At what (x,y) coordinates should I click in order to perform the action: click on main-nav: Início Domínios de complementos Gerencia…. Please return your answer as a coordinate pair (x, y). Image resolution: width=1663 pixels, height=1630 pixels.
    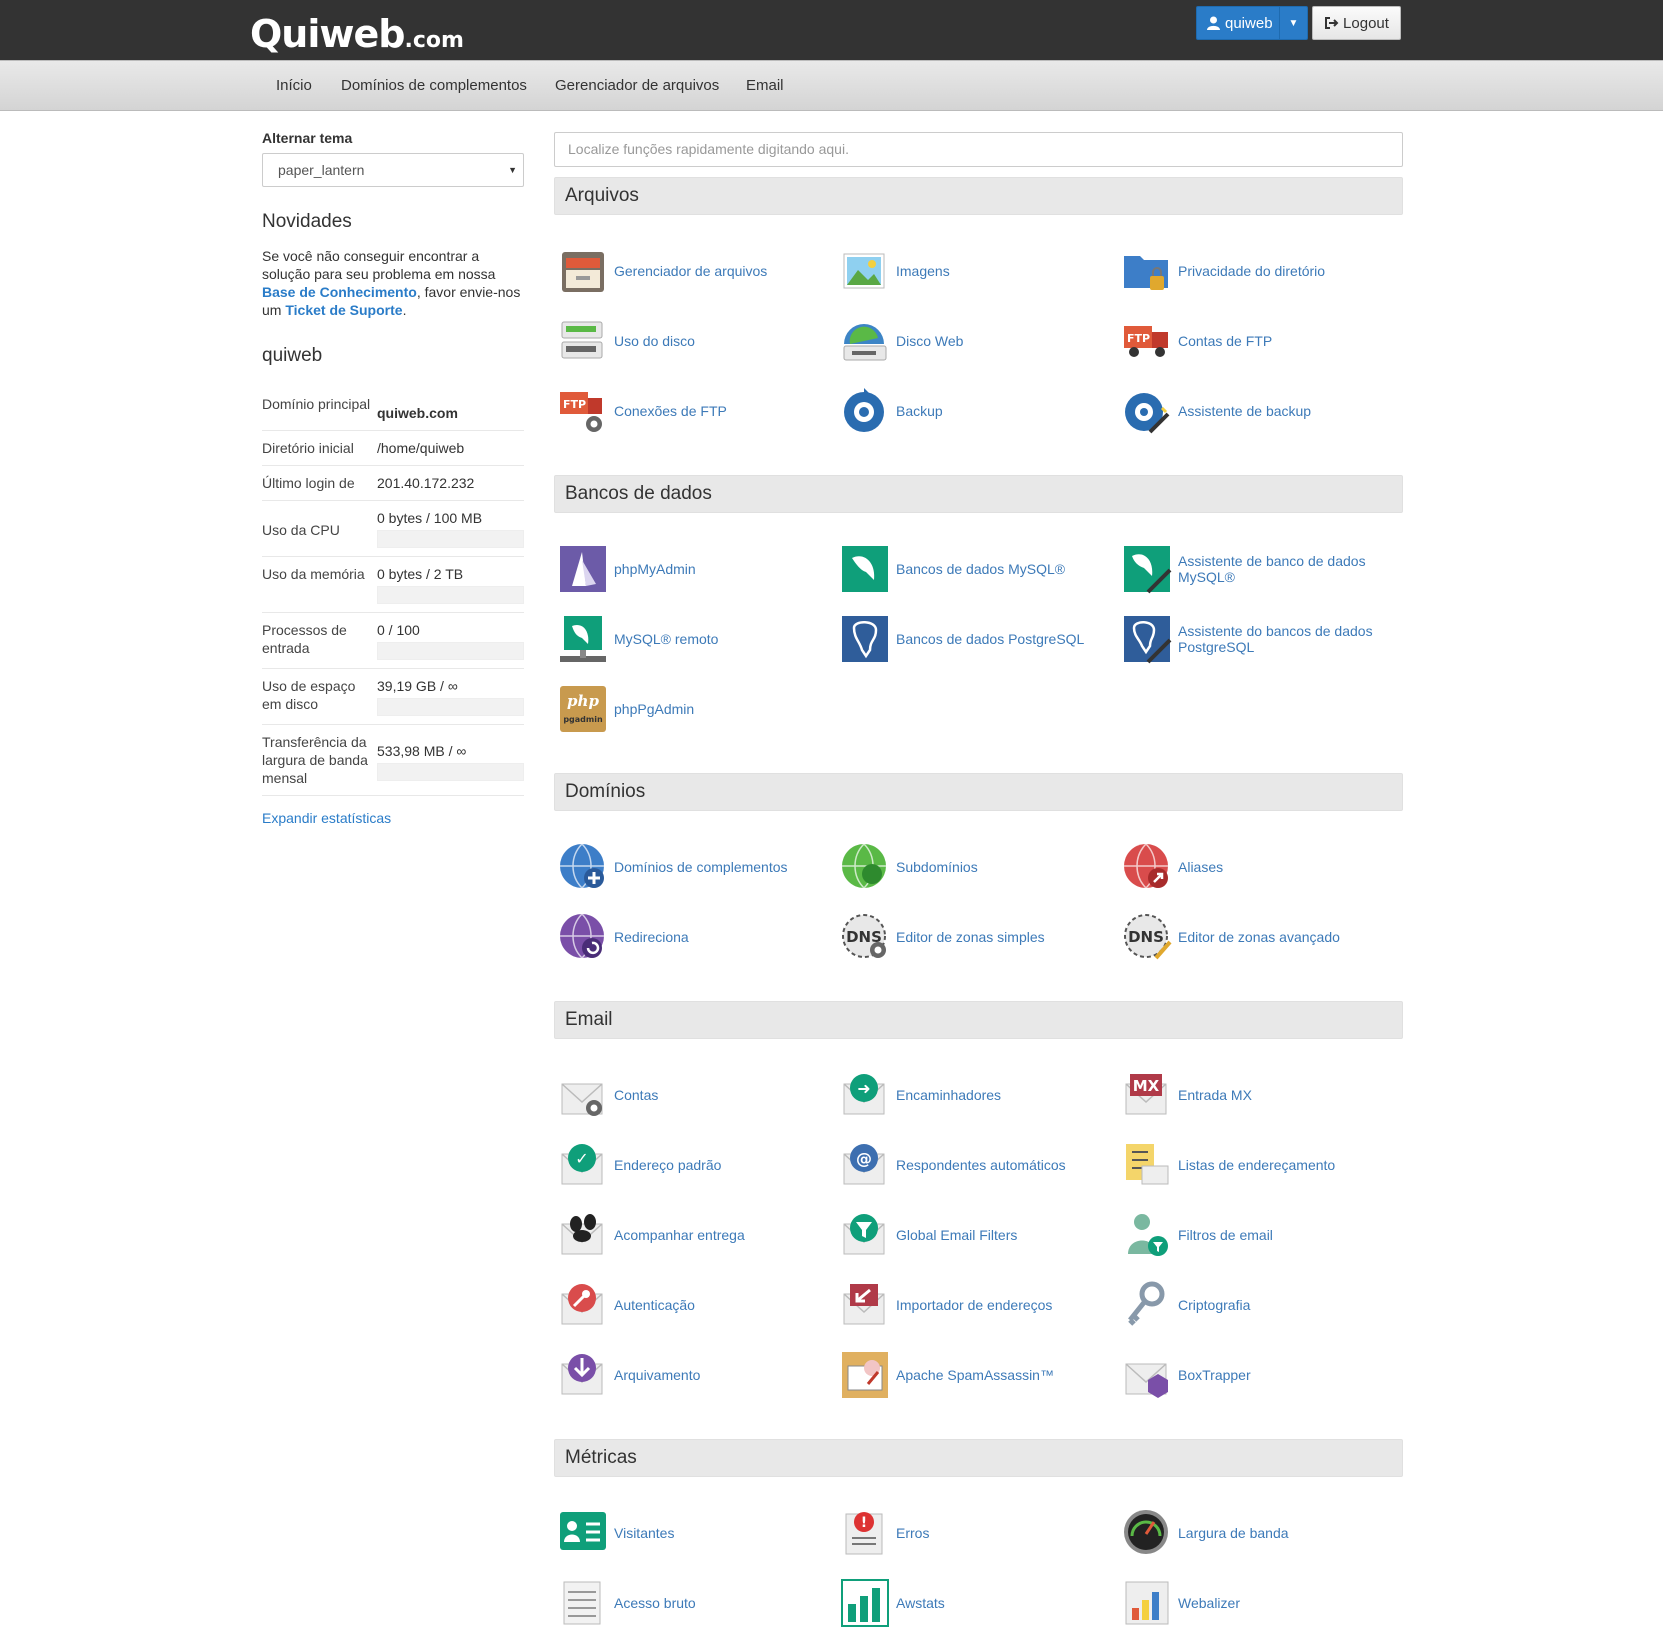
    Looking at the image, I should click on (831, 85).